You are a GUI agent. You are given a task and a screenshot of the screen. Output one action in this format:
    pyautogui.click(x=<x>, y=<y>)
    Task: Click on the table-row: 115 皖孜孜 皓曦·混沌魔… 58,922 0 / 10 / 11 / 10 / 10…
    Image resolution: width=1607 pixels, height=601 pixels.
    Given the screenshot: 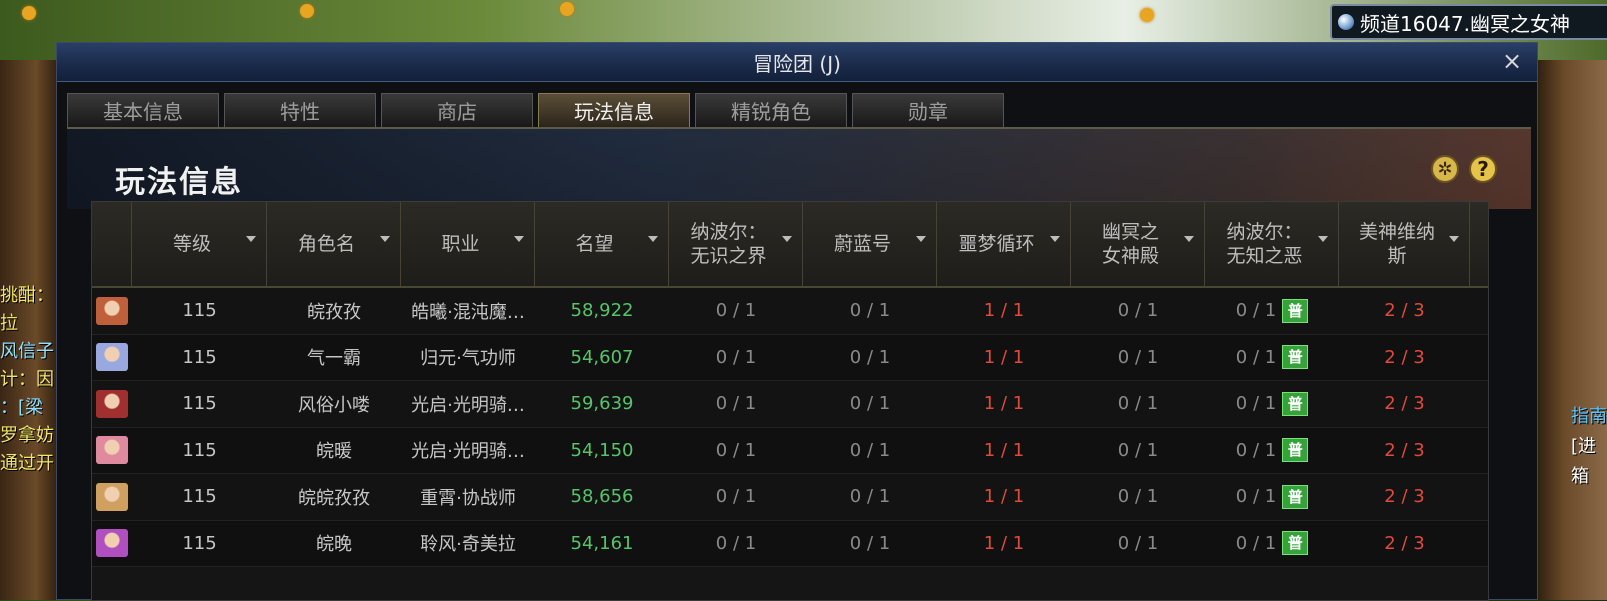 What is the action you would take?
    pyautogui.click(x=790, y=311)
    